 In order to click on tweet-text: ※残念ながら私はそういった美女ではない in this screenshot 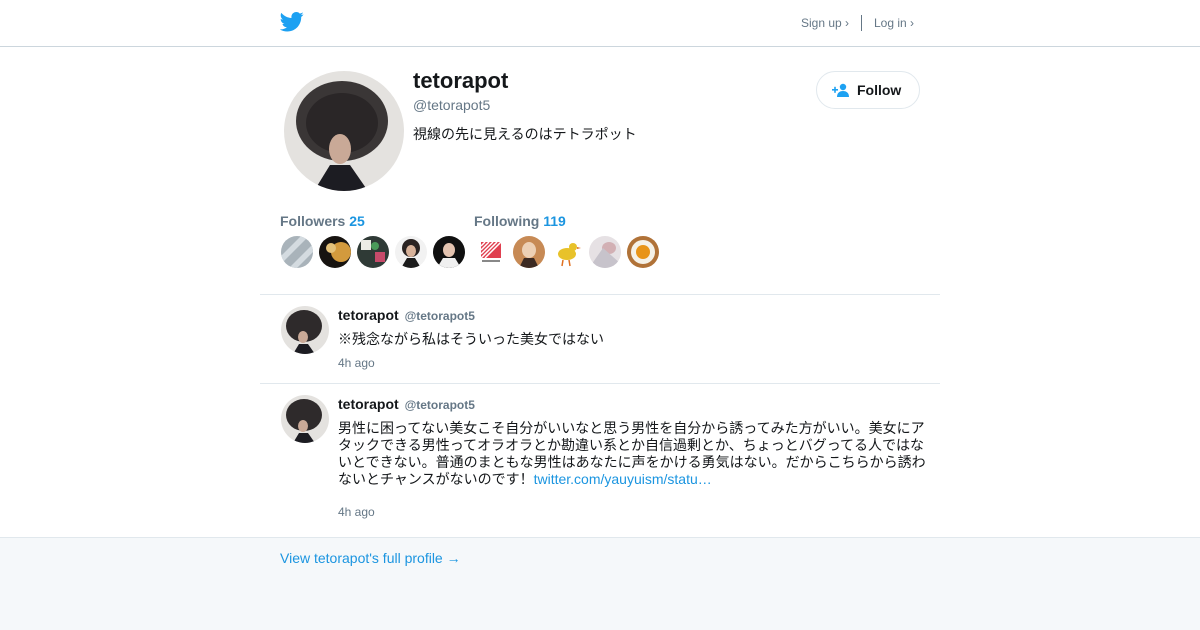, I will do `click(471, 339)`.